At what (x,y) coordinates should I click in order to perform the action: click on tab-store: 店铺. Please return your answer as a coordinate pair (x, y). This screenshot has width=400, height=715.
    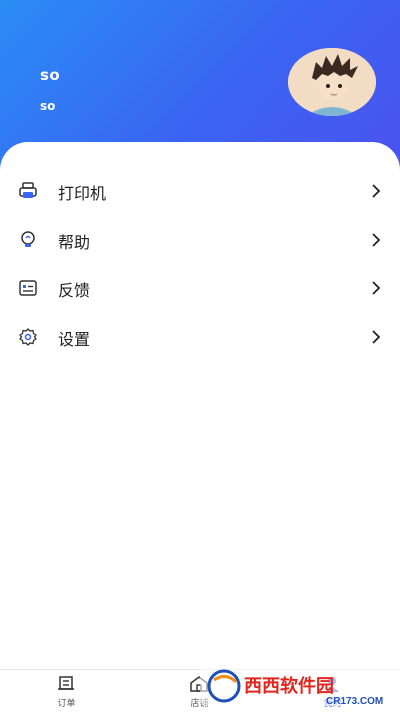
    Looking at the image, I should click on (199, 691).